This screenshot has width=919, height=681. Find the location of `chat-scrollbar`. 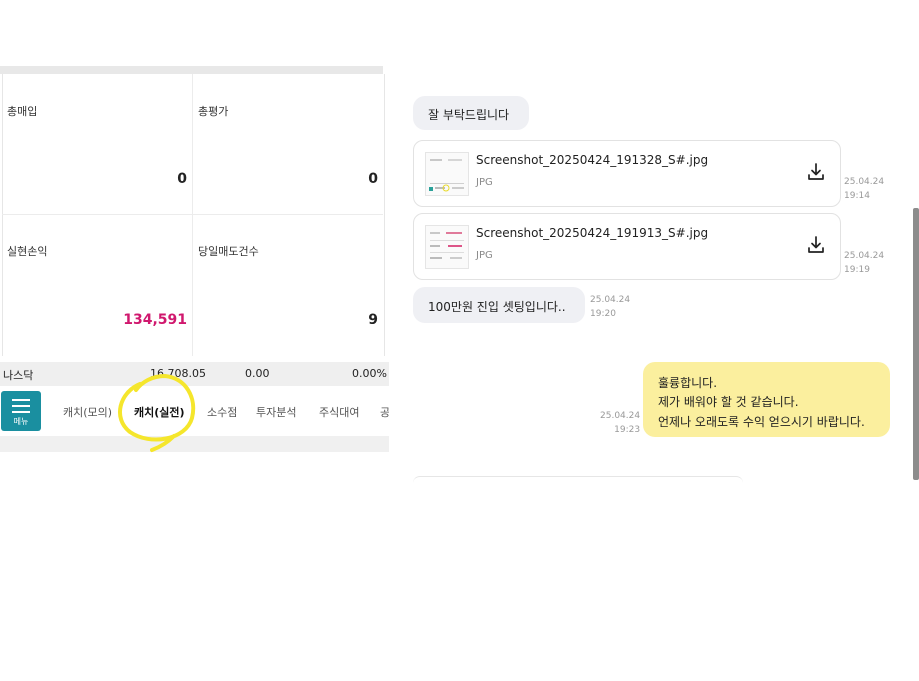

chat-scrollbar is located at coordinates (916, 344).